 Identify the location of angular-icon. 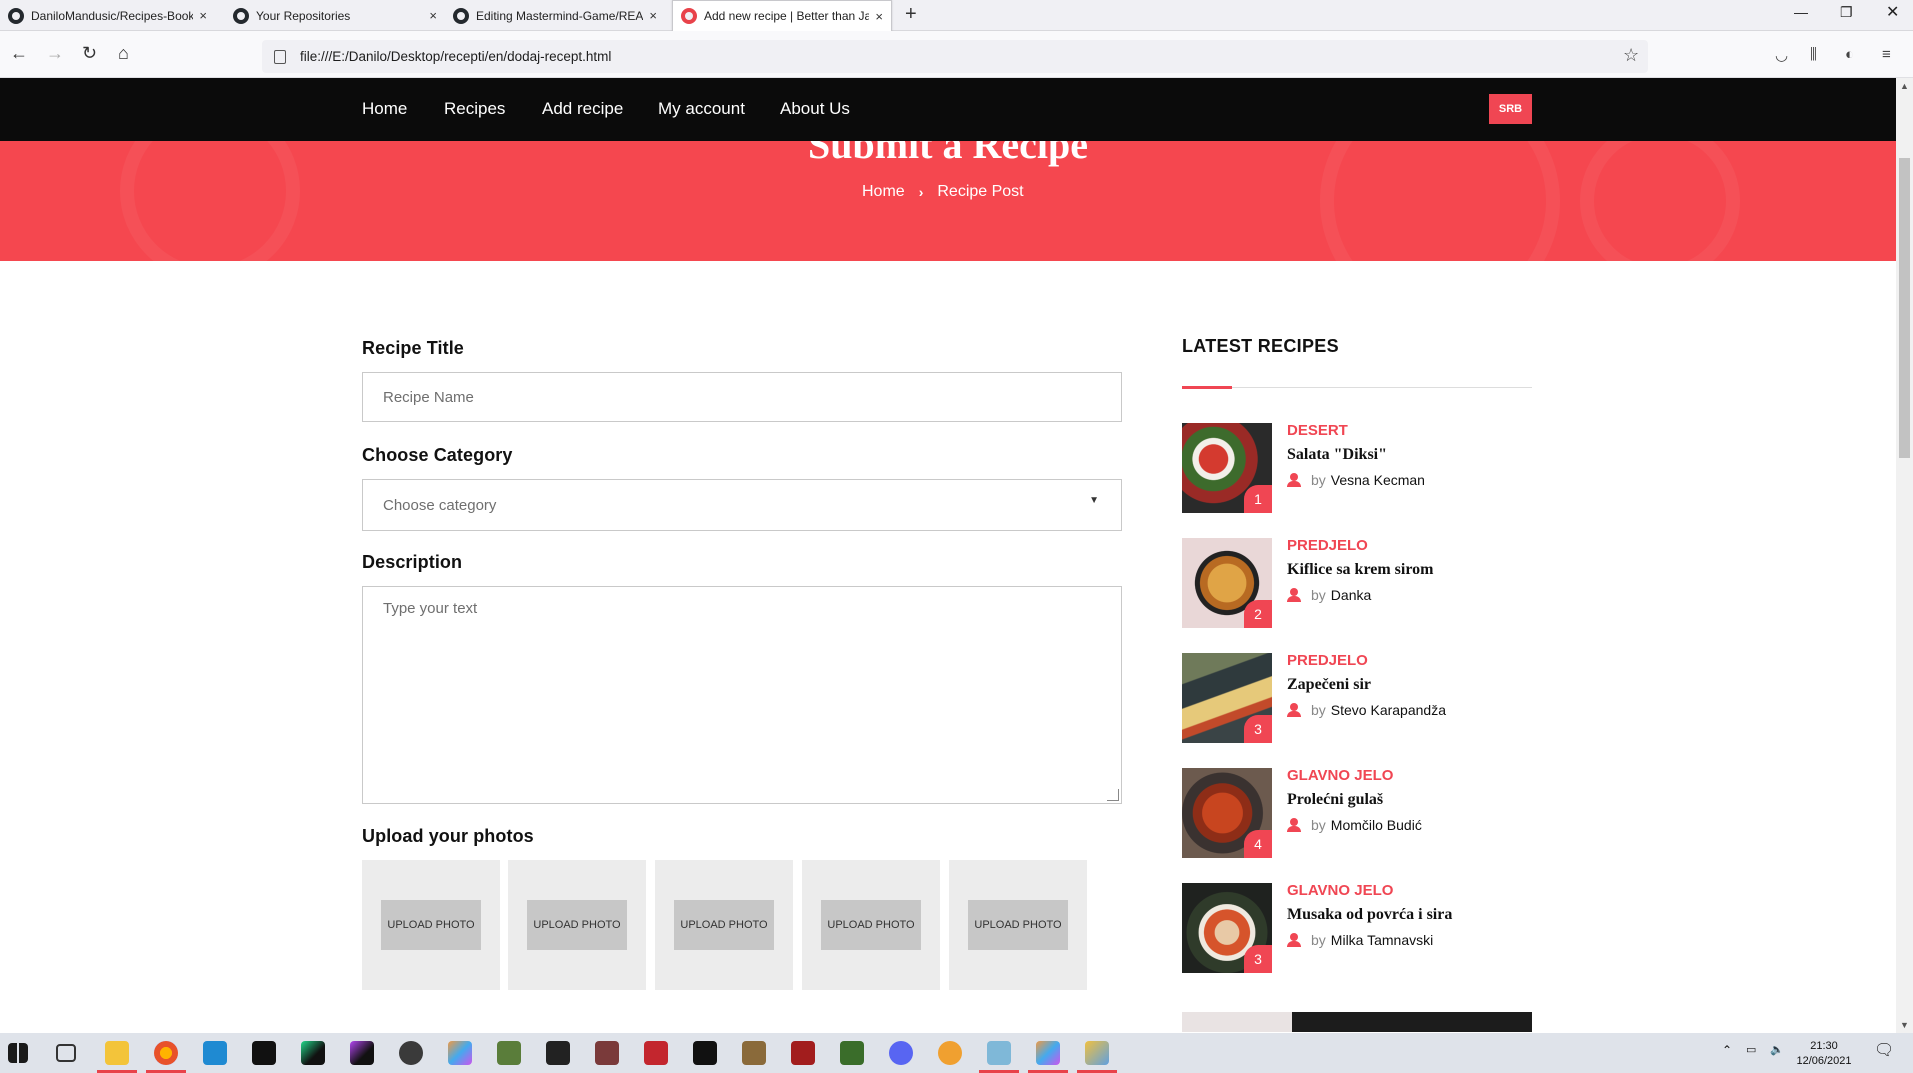
(656, 1053).